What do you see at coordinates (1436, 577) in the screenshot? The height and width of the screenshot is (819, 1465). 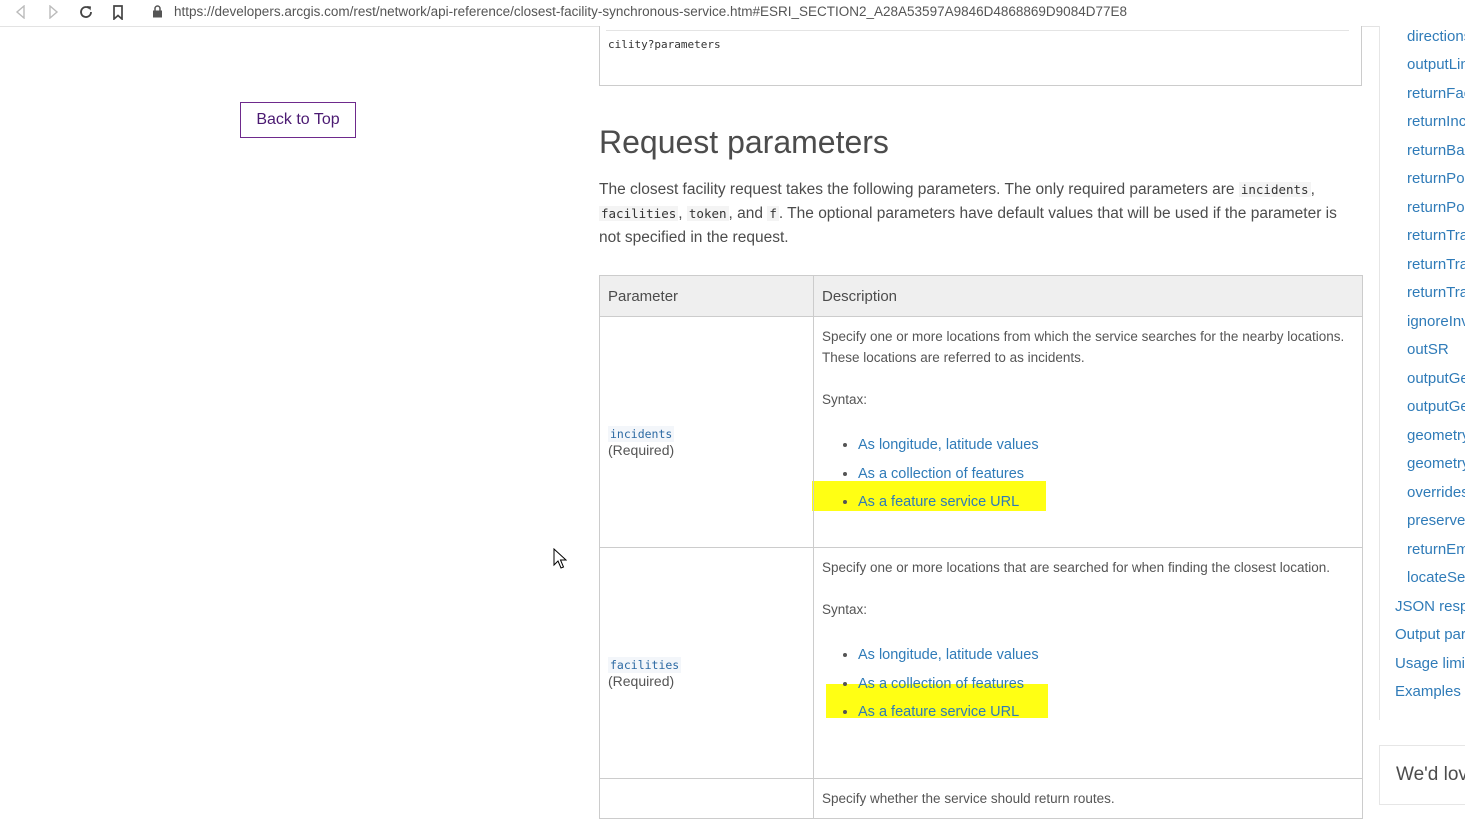 I see `toc-item: locateSetti` at bounding box center [1436, 577].